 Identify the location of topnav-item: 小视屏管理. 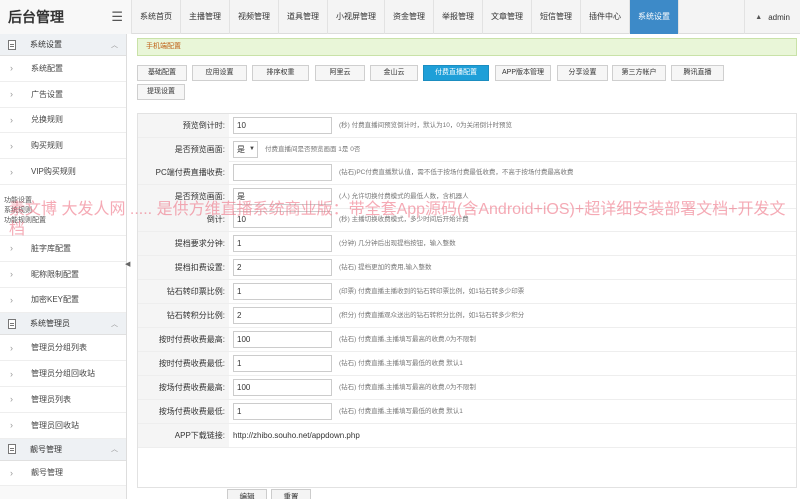
(356, 17).